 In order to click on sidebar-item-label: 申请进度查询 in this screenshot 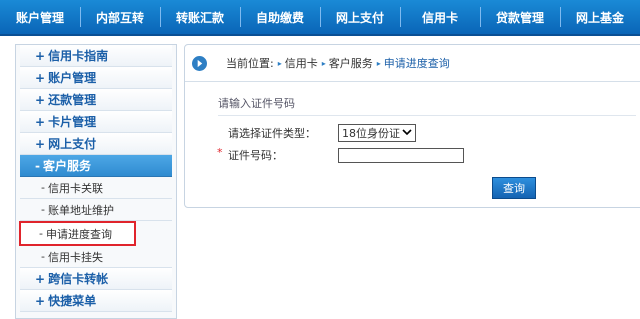, I will do `click(78, 234)`.